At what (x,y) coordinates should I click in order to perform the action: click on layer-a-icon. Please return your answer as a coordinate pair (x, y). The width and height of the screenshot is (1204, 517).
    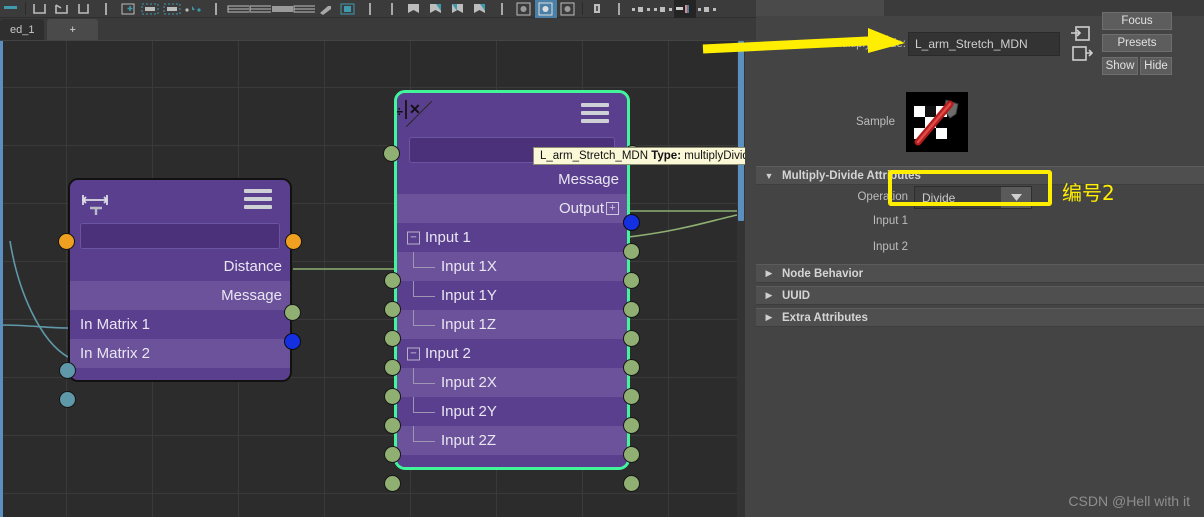
    Looking at the image, I should click on (238, 9).